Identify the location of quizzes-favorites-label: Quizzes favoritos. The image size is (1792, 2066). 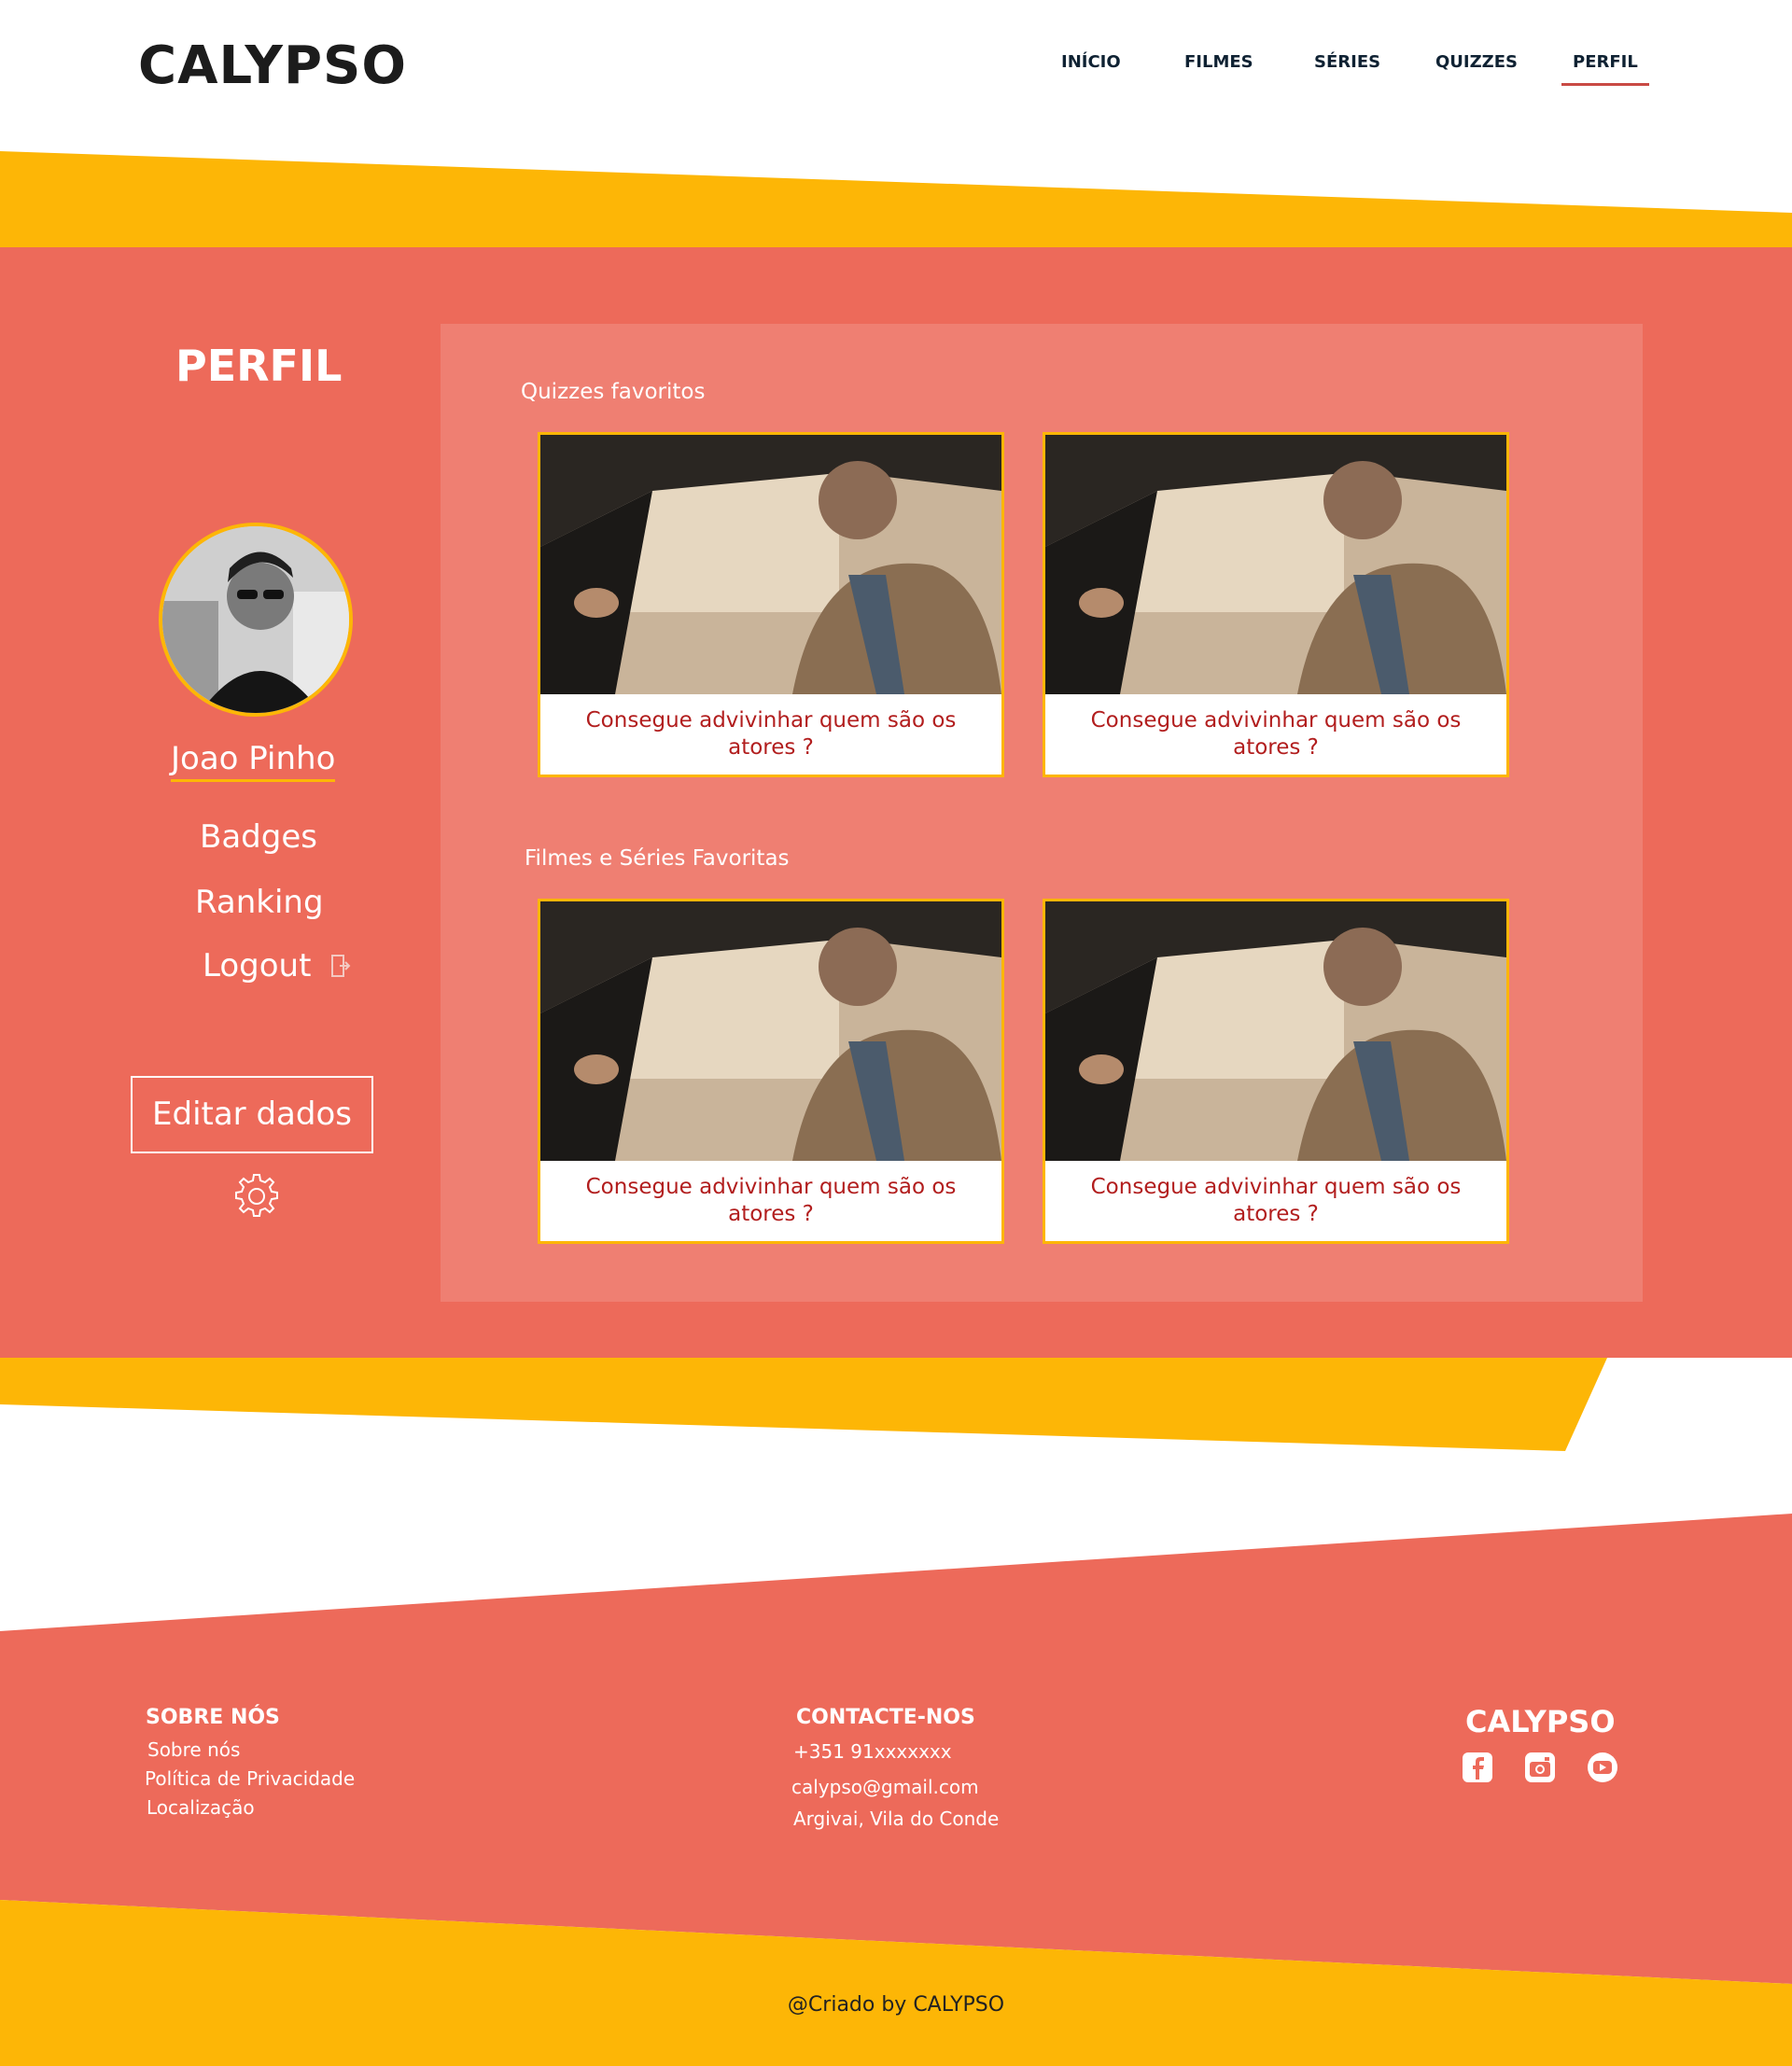
(613, 392).